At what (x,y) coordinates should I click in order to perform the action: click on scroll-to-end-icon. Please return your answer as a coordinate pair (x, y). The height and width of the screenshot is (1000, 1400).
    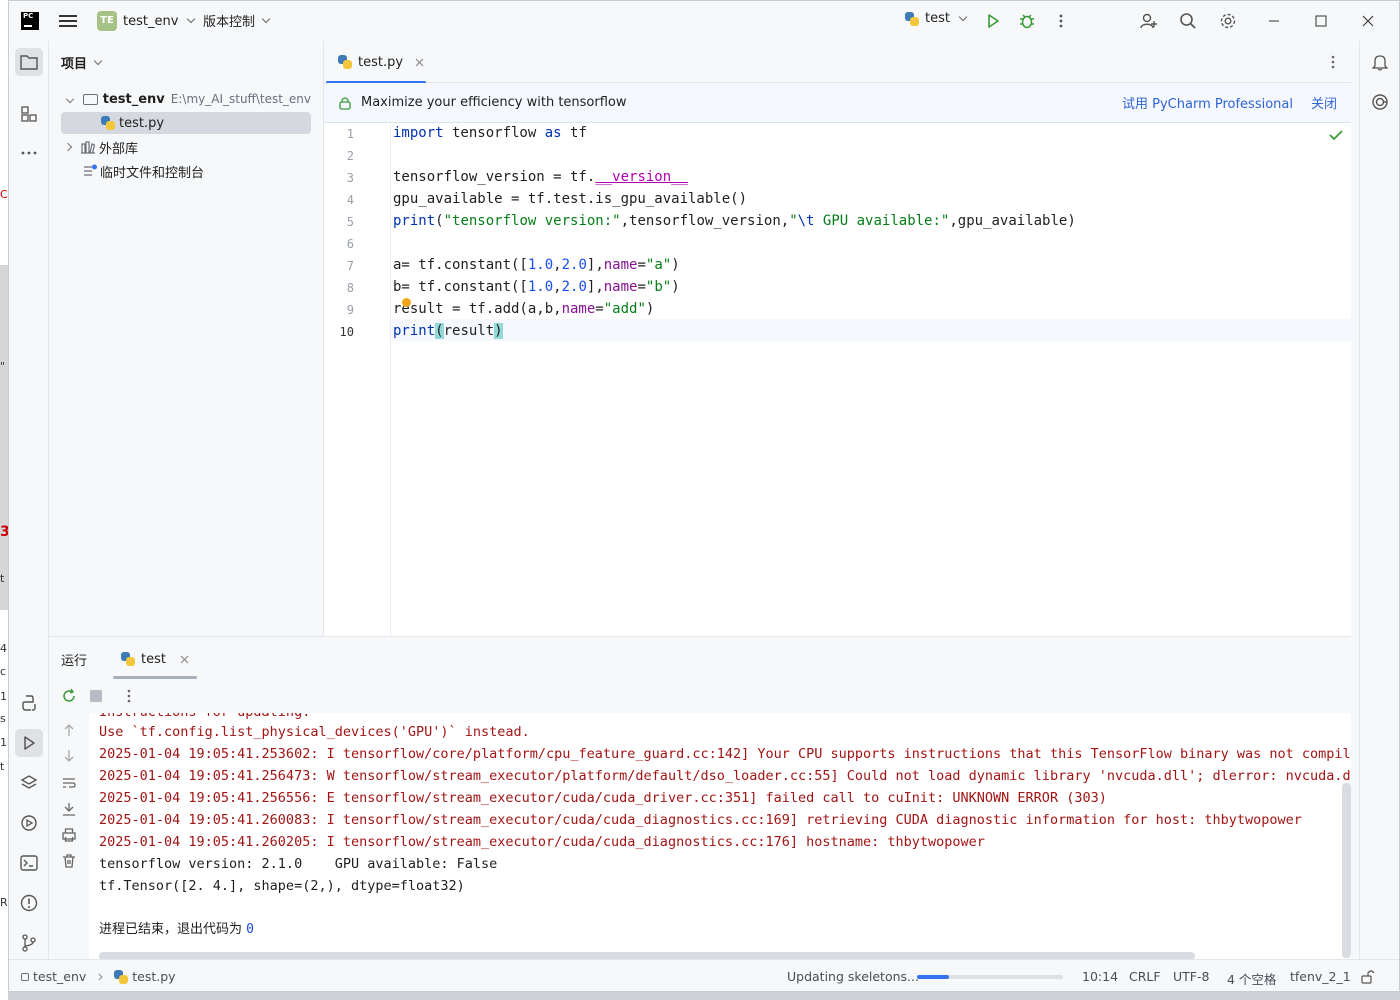
    Looking at the image, I should click on (69, 809).